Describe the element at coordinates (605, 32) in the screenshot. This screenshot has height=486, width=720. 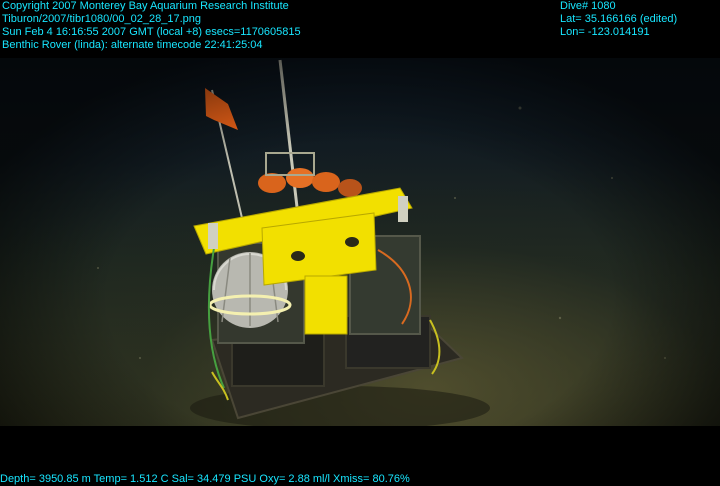
I see `longitude-text: Lon= -123.014191` at that location.